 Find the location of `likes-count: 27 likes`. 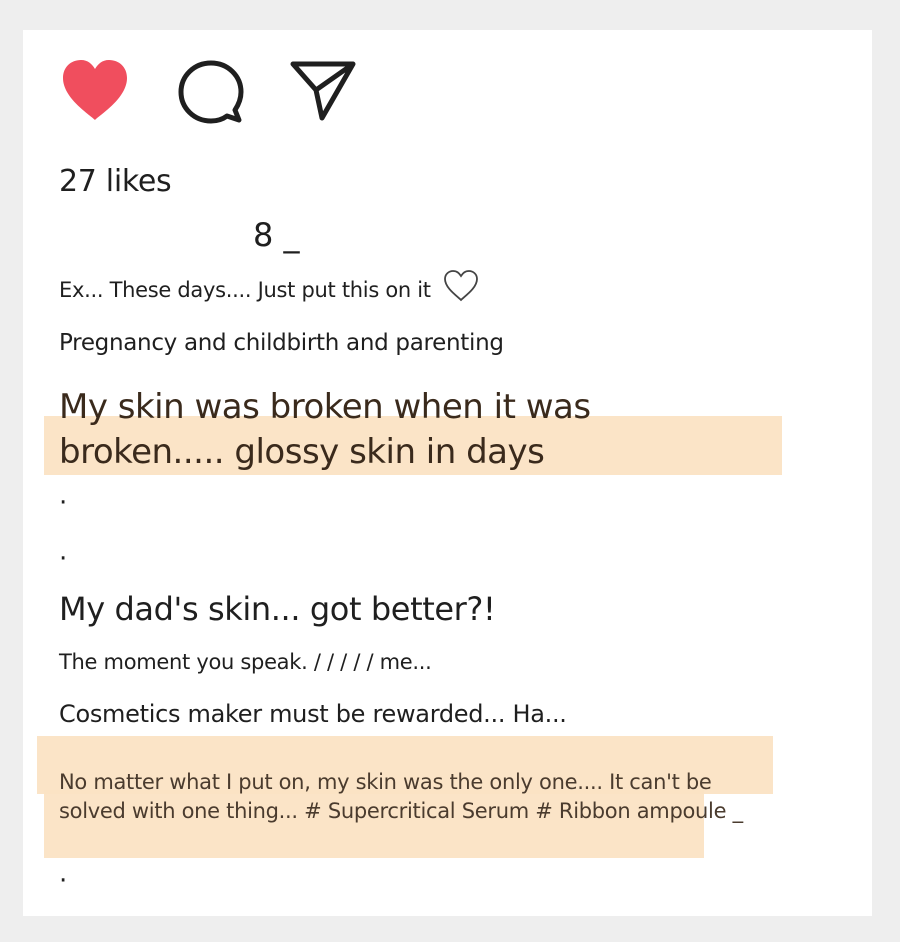

likes-count: 27 likes is located at coordinates (115, 181).